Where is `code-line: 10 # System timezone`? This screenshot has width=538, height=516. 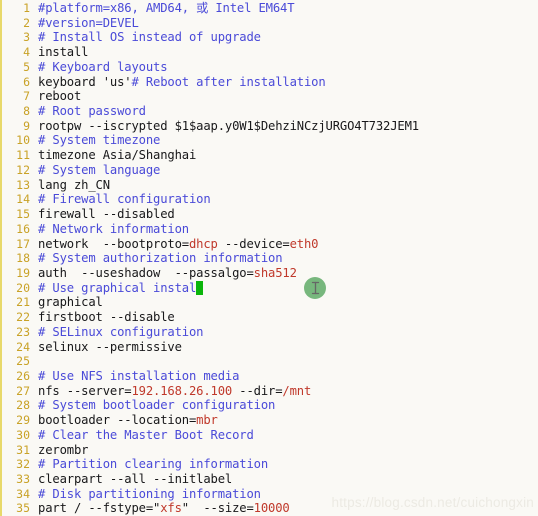 code-line: 10 # System timezone is located at coordinates (270, 140).